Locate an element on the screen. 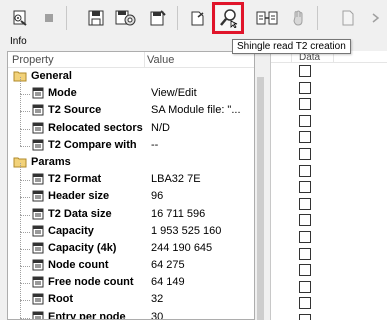  property-row: Node count 64 275 is located at coordinates (131, 261).